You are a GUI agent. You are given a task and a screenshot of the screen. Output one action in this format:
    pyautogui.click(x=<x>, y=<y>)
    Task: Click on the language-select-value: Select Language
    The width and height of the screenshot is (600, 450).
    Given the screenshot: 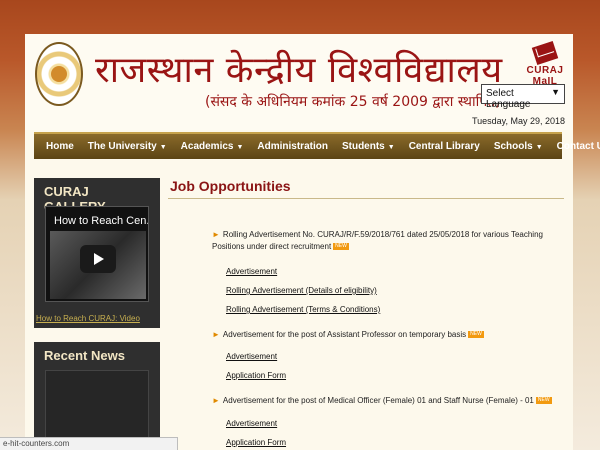 What is the action you would take?
    pyautogui.click(x=508, y=99)
    